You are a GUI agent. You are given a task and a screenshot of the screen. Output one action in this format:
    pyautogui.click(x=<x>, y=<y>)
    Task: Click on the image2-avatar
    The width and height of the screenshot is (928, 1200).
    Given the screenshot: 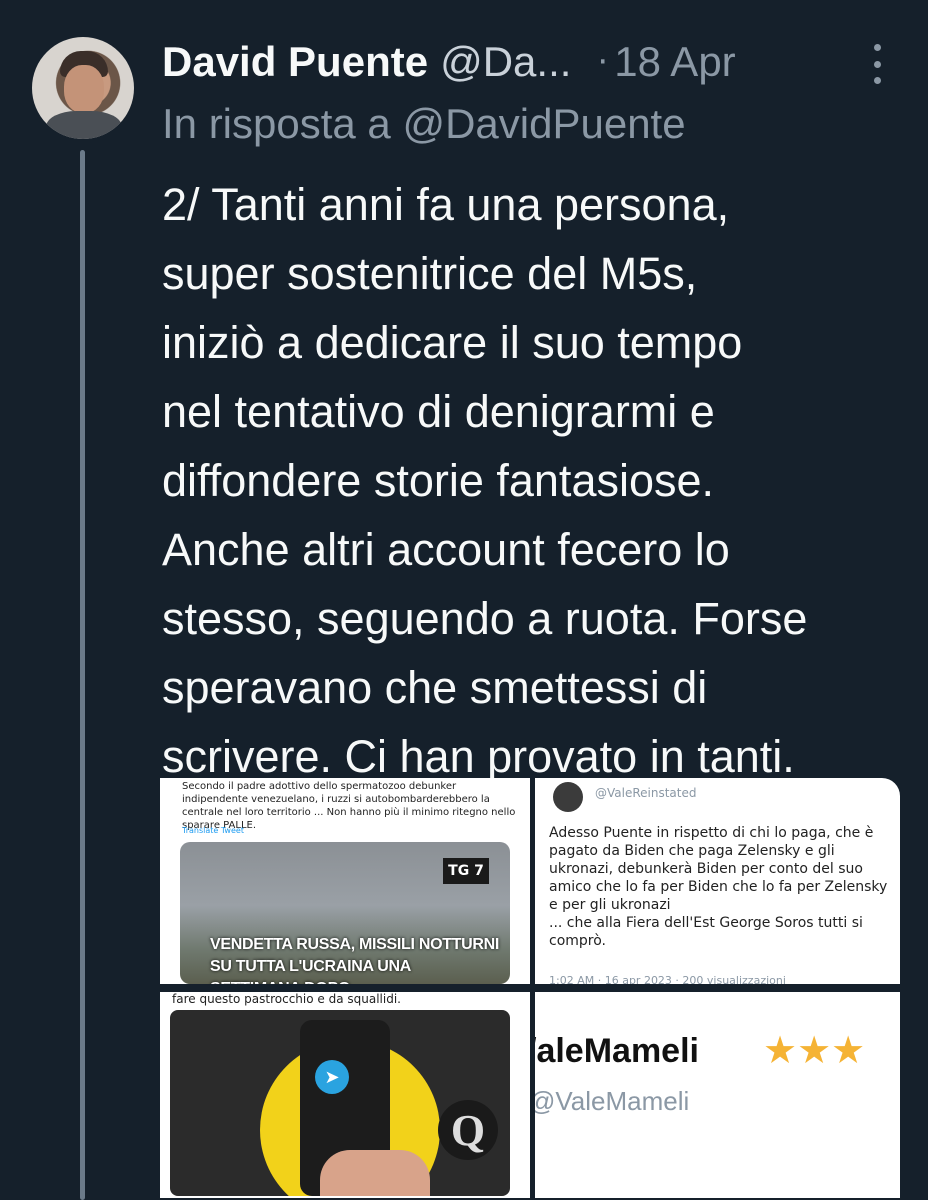 What is the action you would take?
    pyautogui.click(x=568, y=797)
    